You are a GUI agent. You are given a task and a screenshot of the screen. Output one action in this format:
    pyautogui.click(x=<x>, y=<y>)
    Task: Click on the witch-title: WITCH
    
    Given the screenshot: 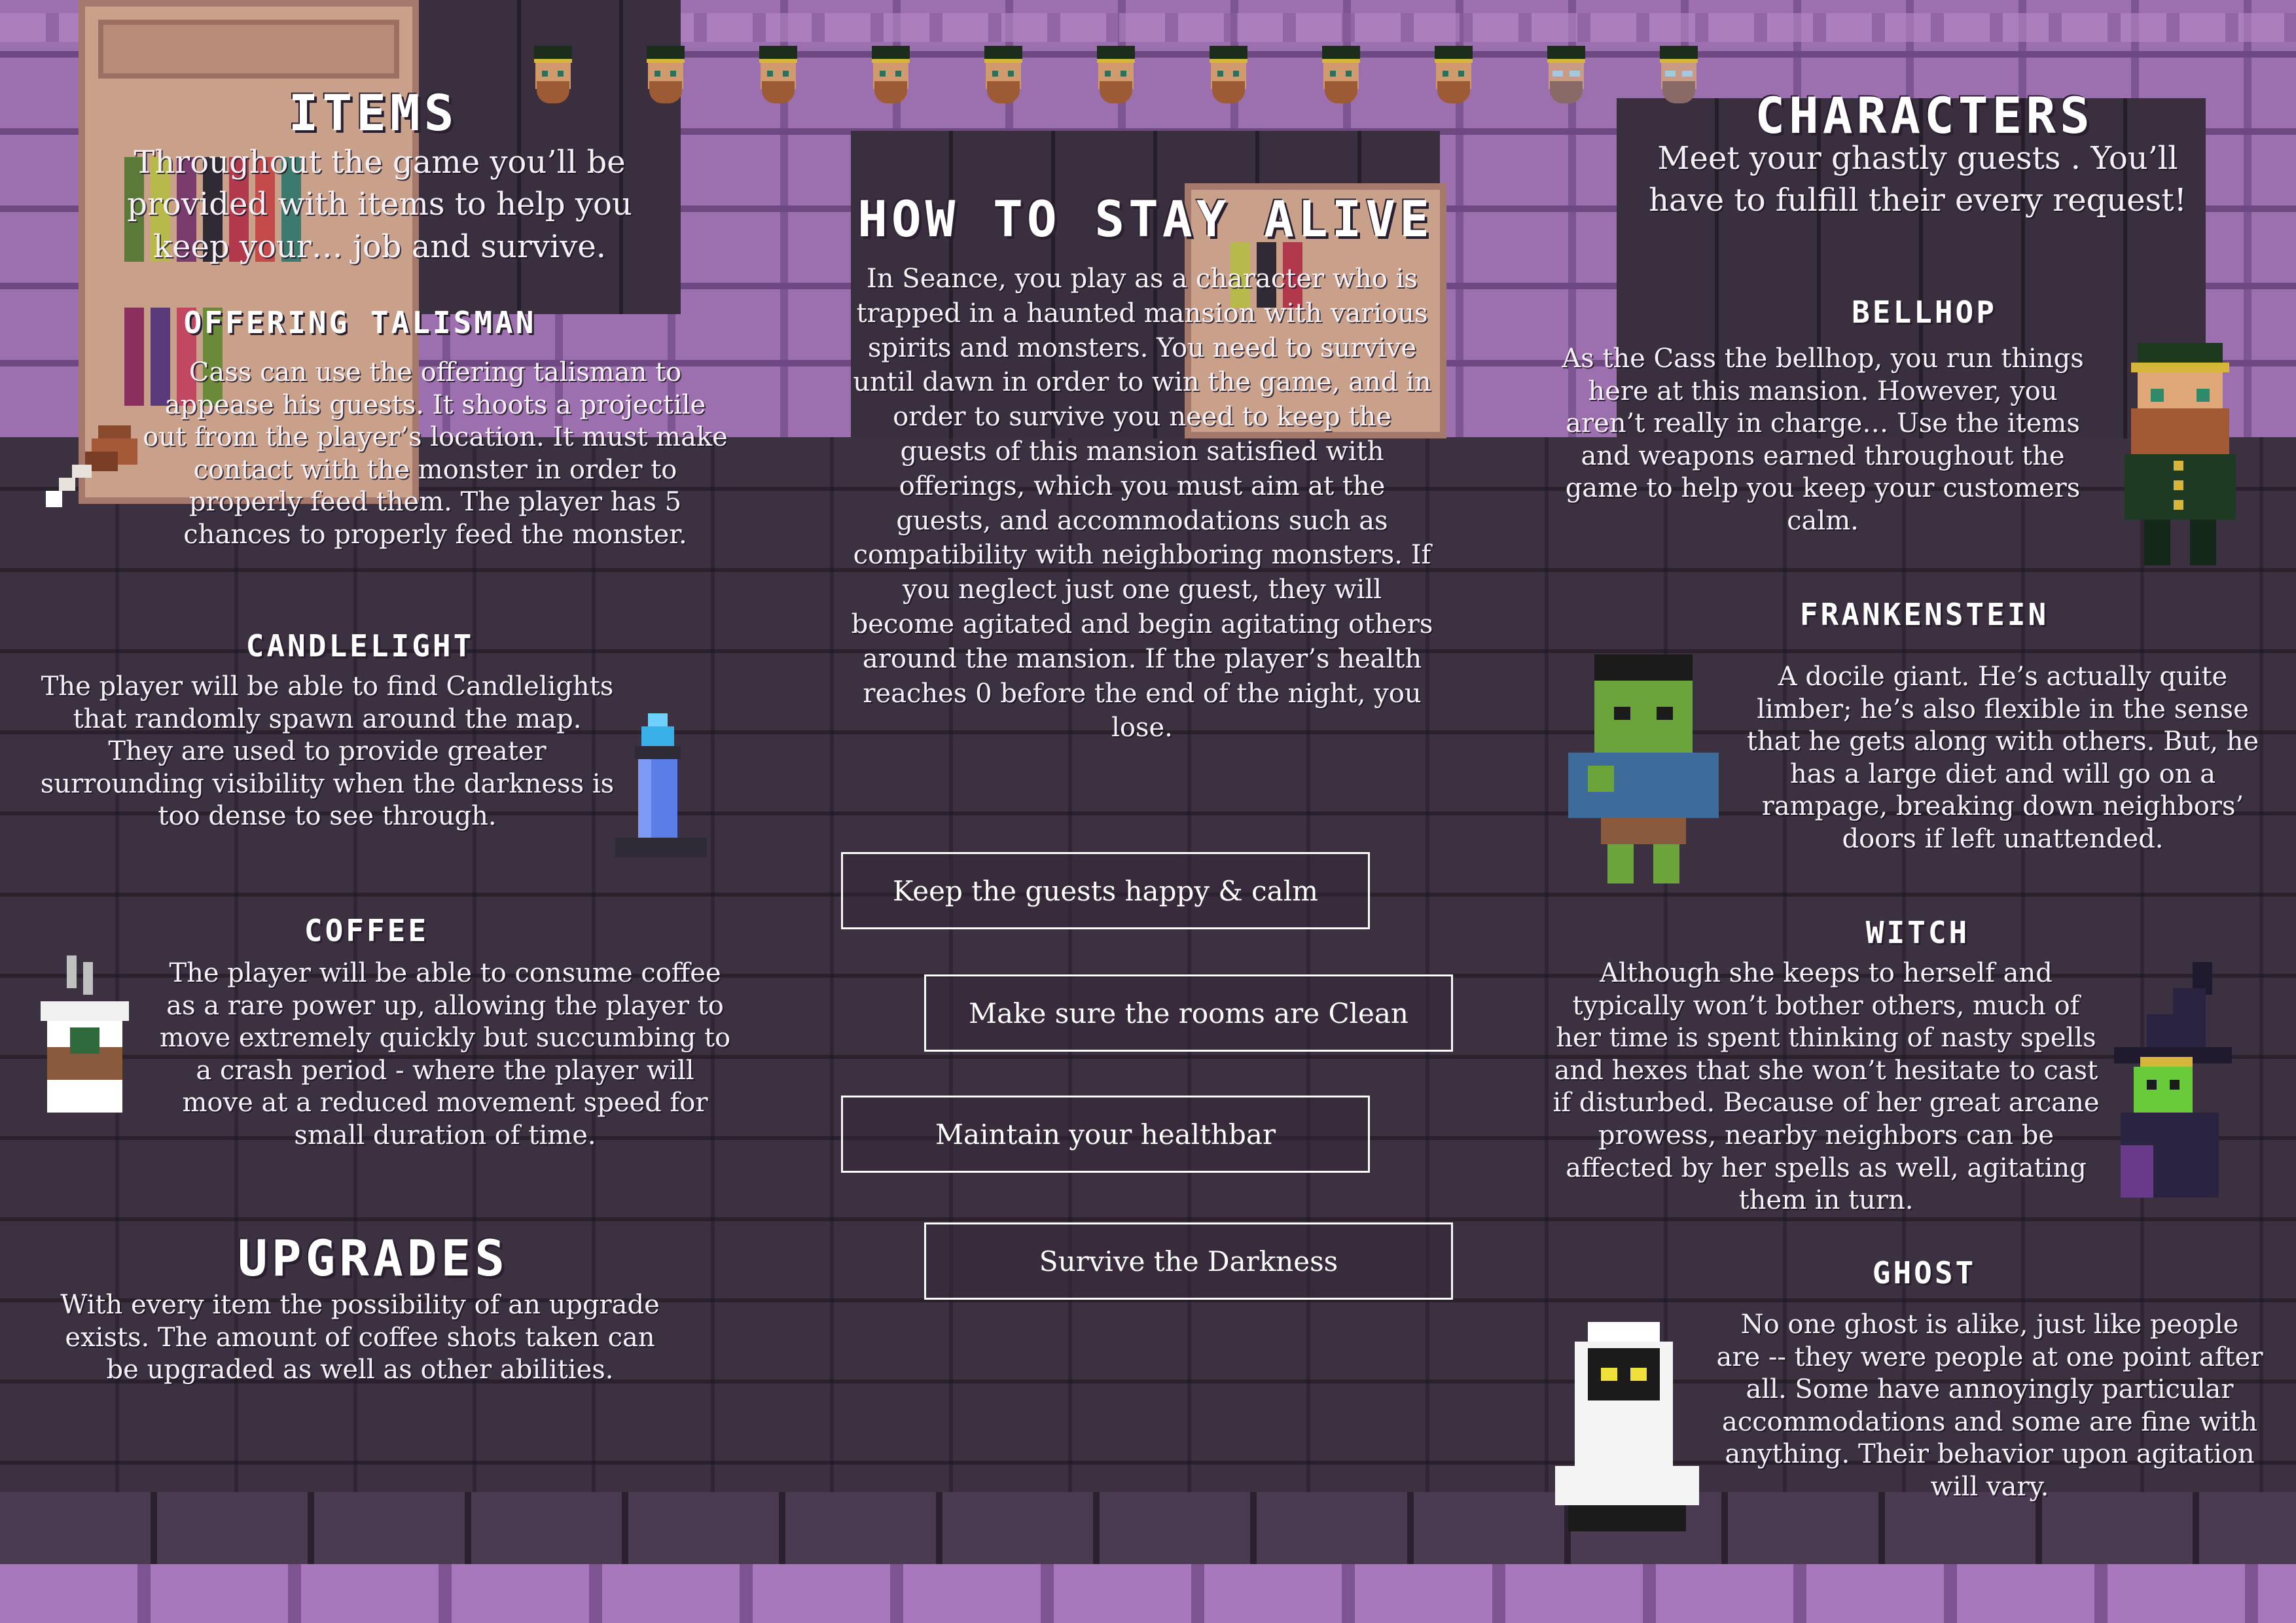 What is the action you would take?
    pyautogui.click(x=1917, y=932)
    